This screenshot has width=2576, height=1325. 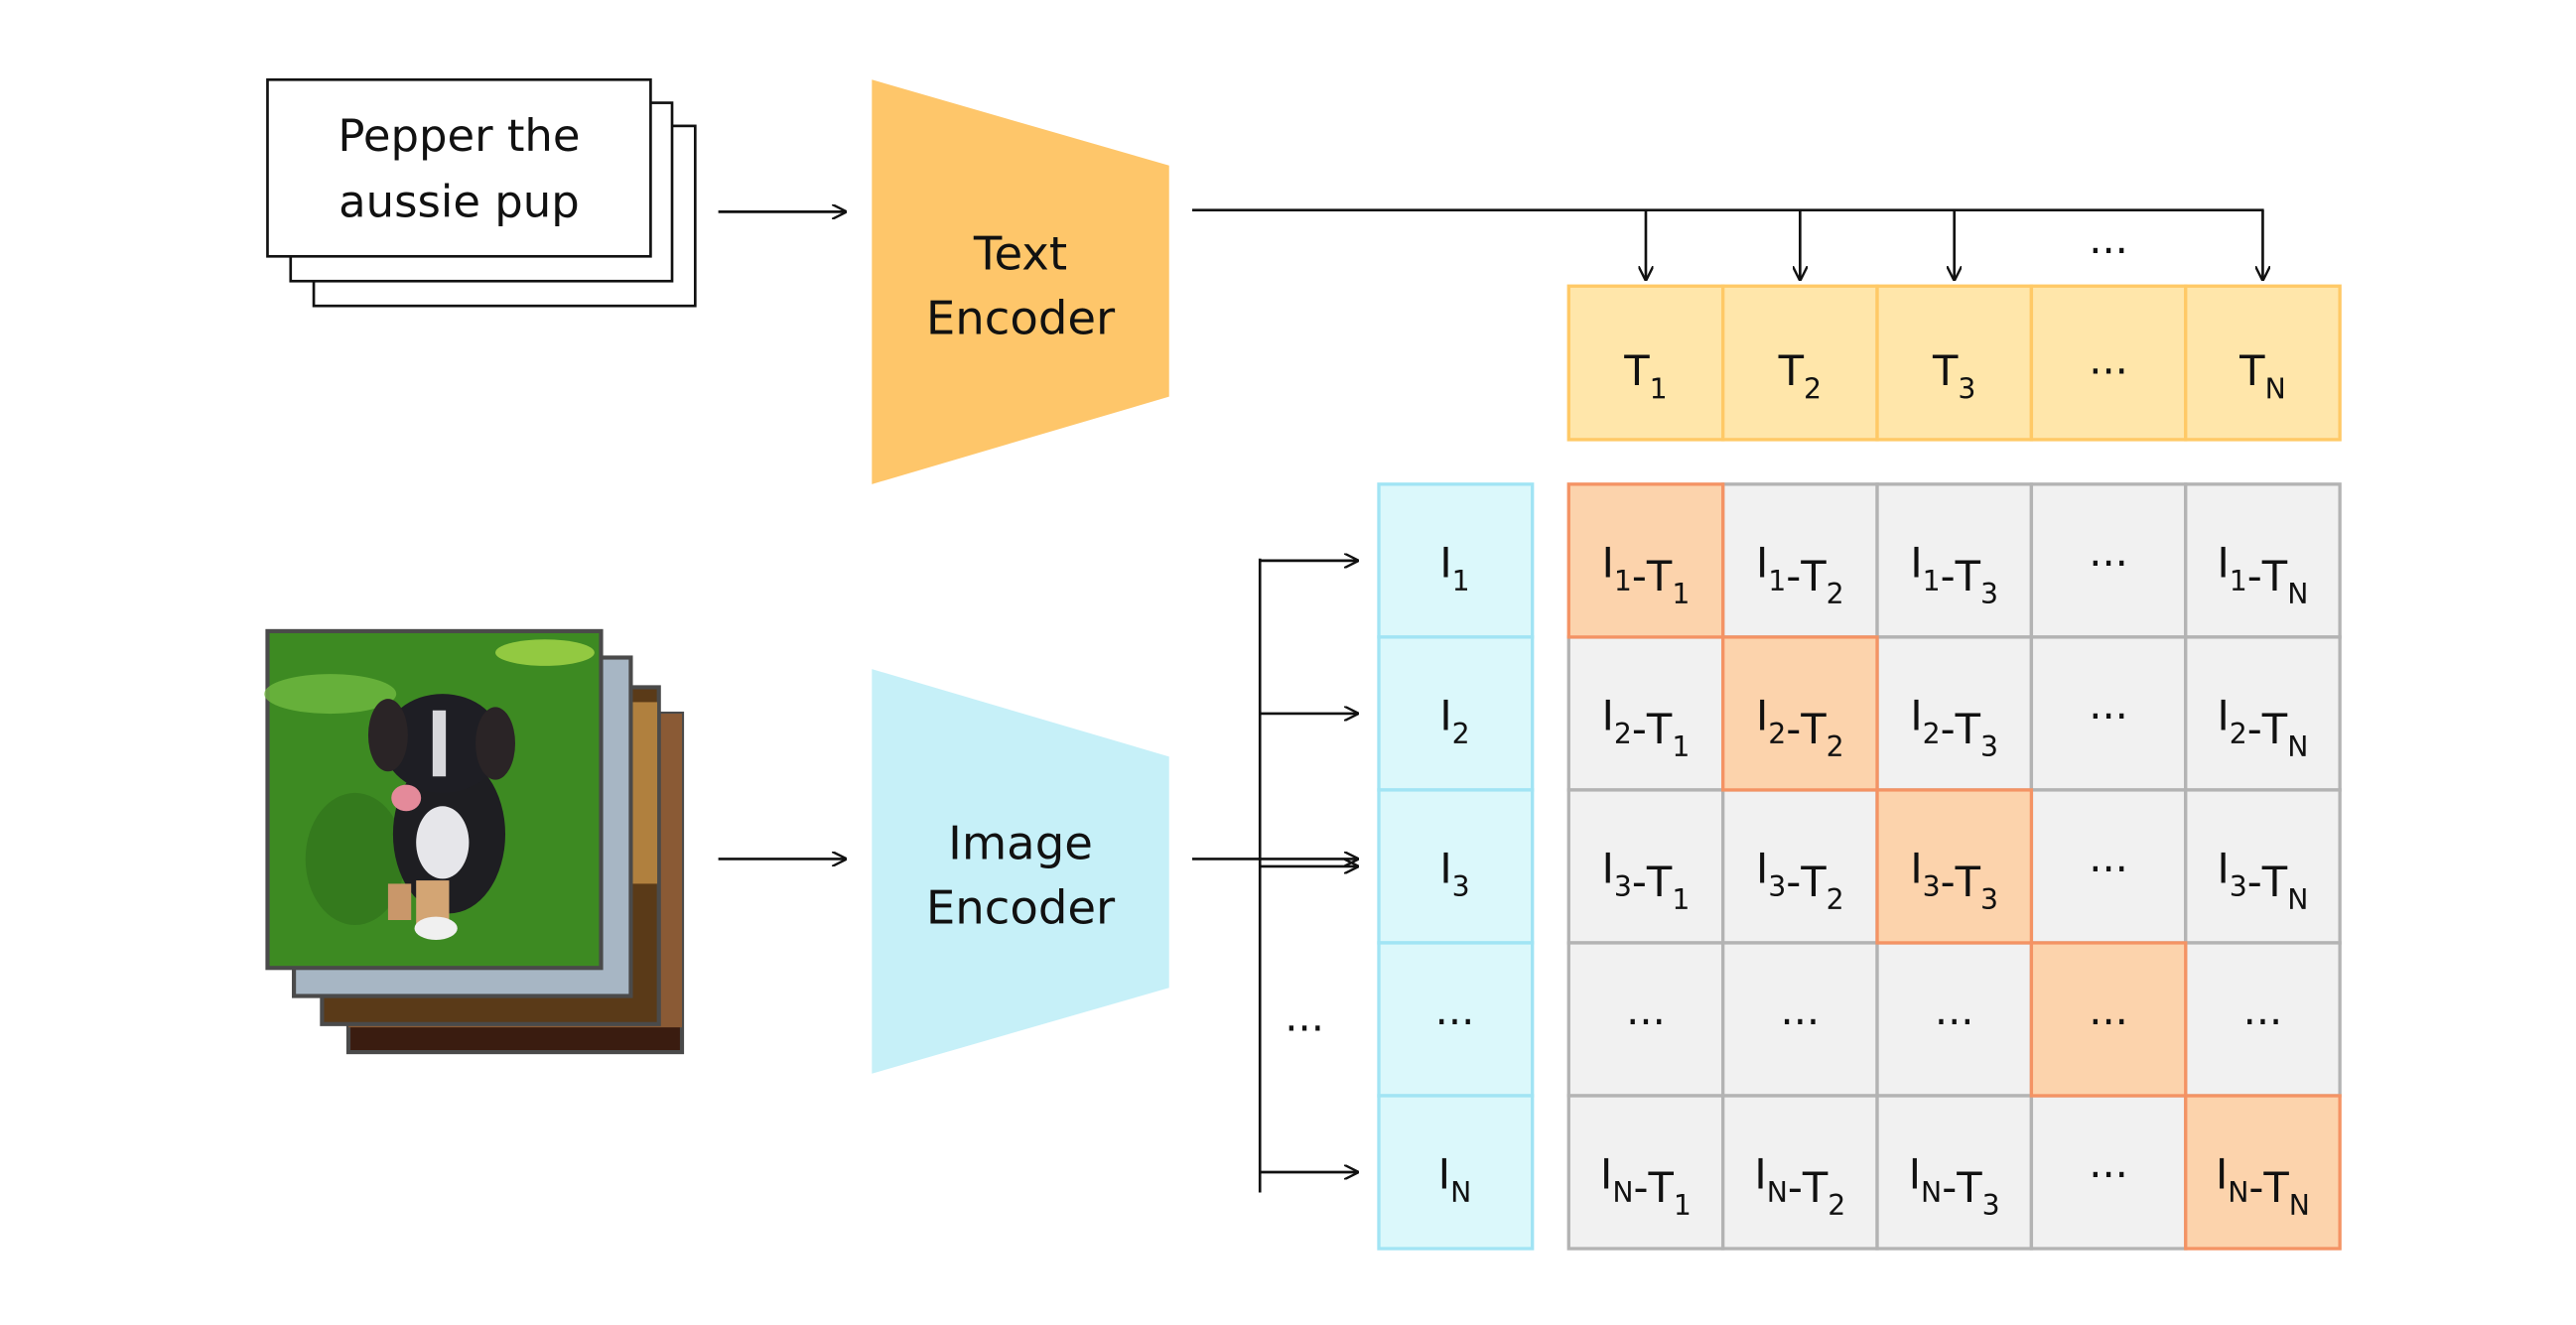 What do you see at coordinates (406, 798) in the screenshot?
I see `dog-tongue` at bounding box center [406, 798].